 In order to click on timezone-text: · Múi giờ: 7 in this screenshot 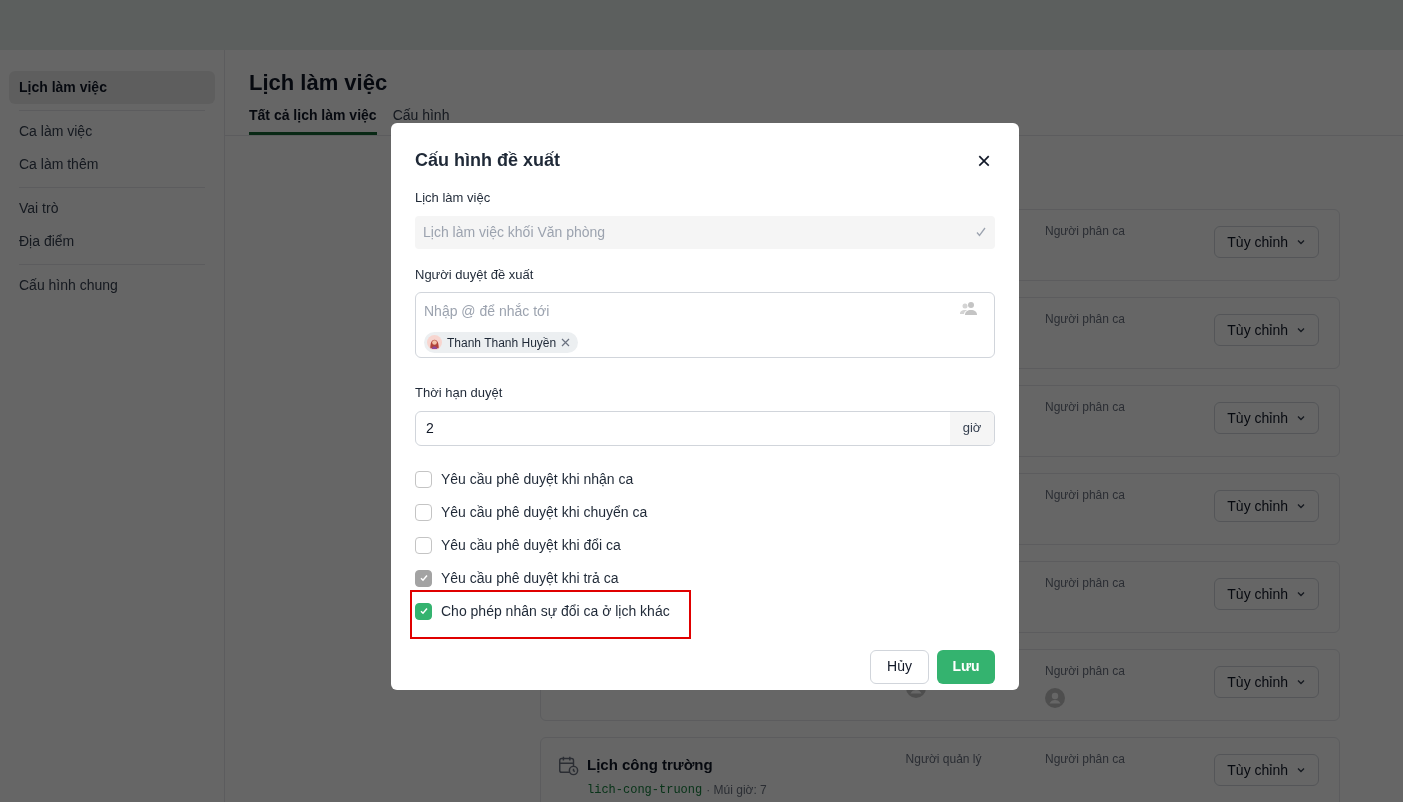, I will do `click(736, 790)`.